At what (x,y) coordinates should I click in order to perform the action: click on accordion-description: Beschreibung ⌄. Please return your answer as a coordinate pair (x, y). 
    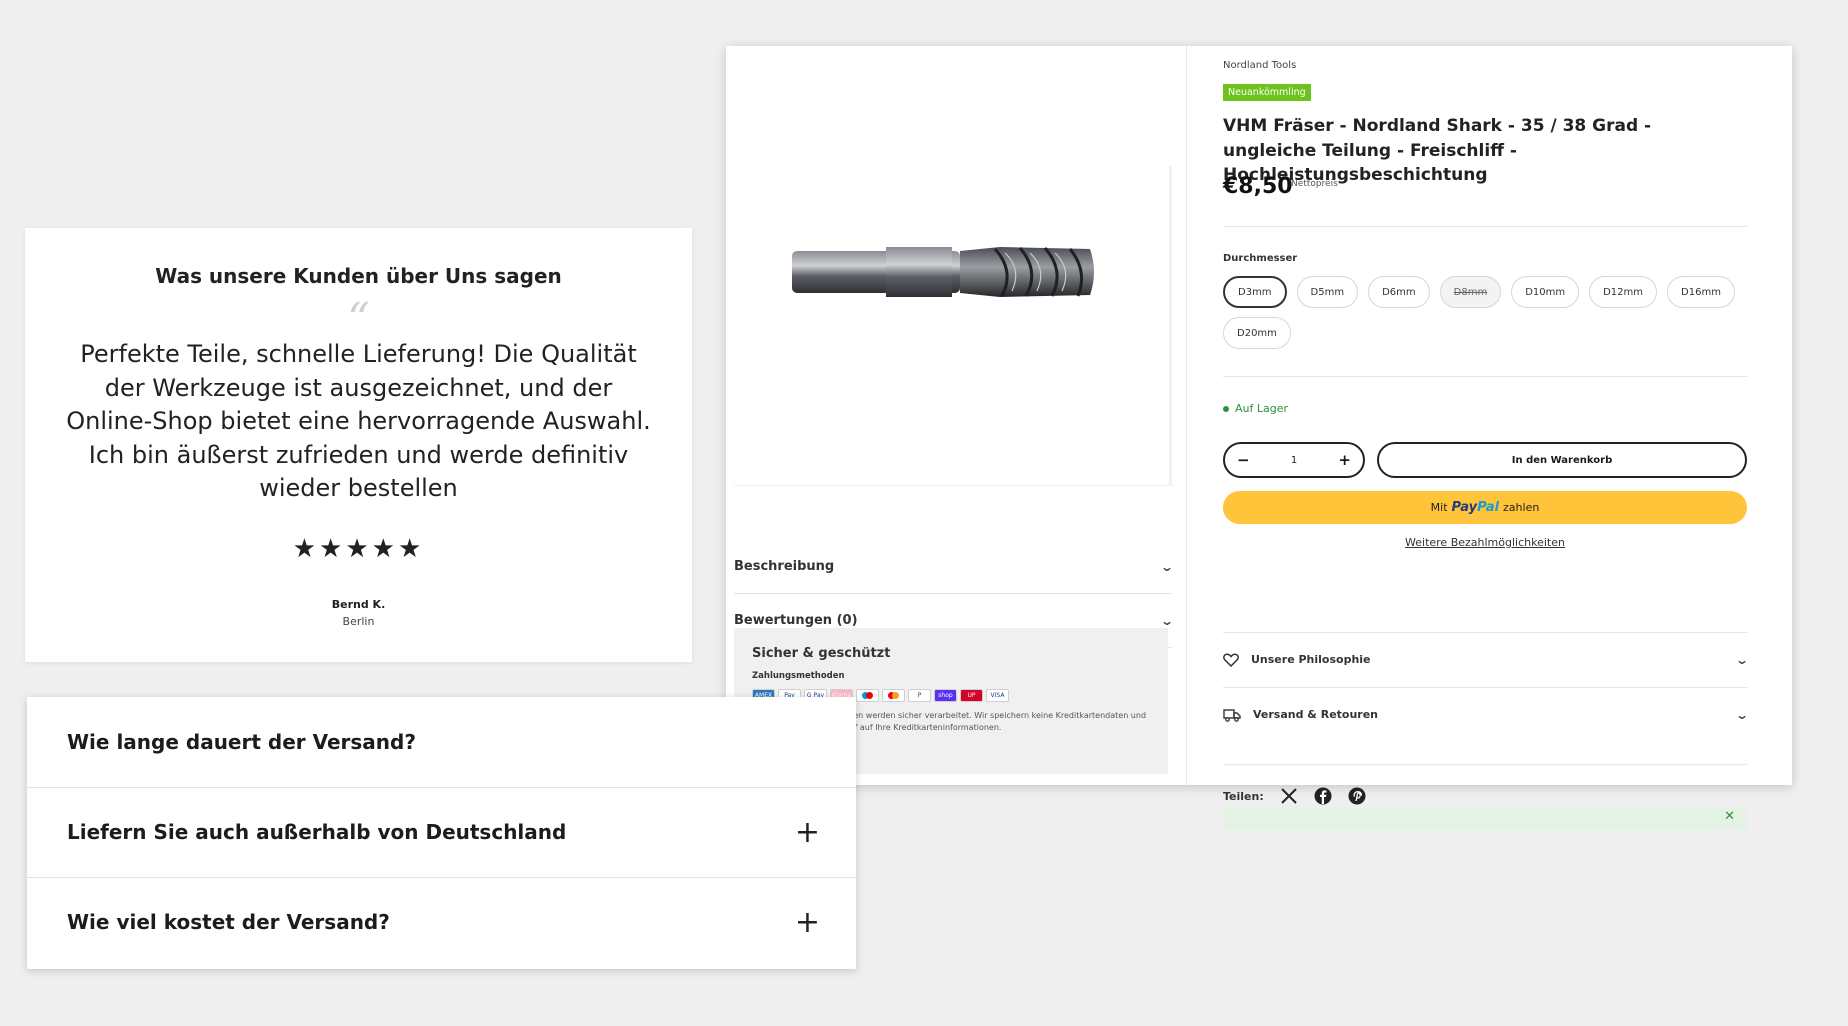
    Looking at the image, I should click on (954, 567).